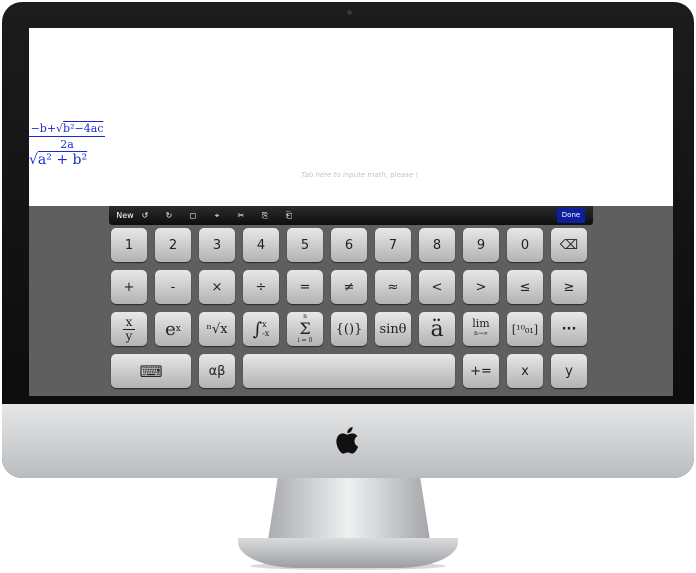 The width and height of the screenshot is (696, 573). What do you see at coordinates (351, 215) in the screenshot?
I see `editor-toolbar: New ↺ ↻ ◻ ⌖ ✂ ⎘ ⎗ Done` at bounding box center [351, 215].